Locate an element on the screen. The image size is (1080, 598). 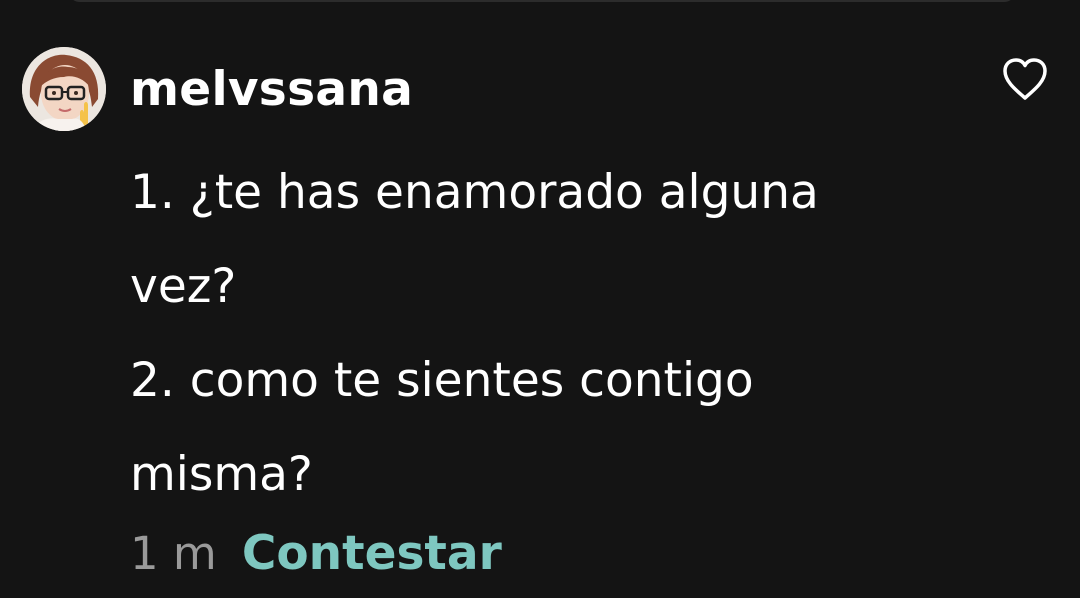
comment-footer: 1 m Contestar is located at coordinates (316, 554).